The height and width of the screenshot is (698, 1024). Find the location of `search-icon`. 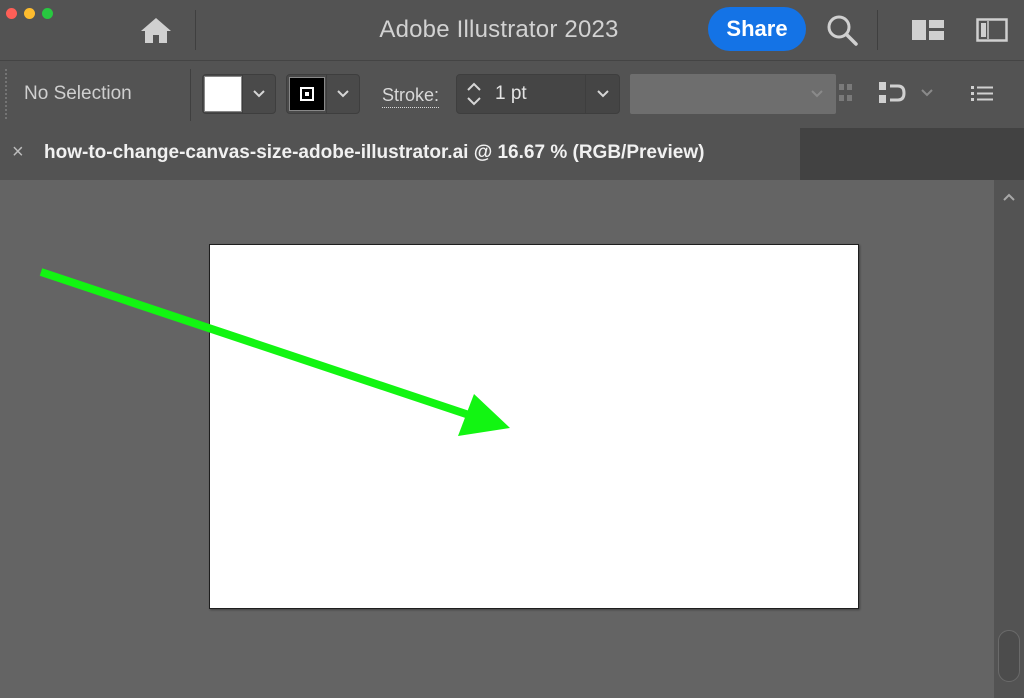

search-icon is located at coordinates (842, 30).